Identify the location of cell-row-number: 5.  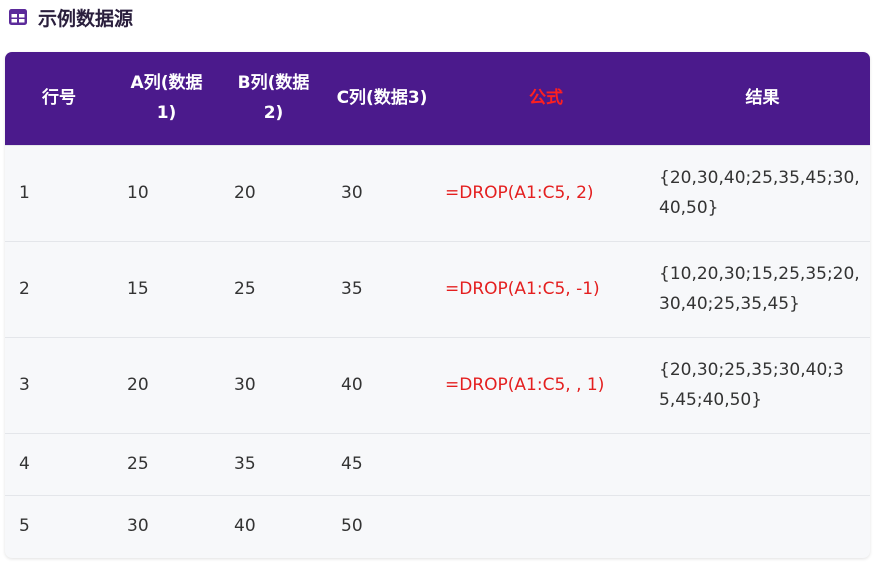
(24, 526).